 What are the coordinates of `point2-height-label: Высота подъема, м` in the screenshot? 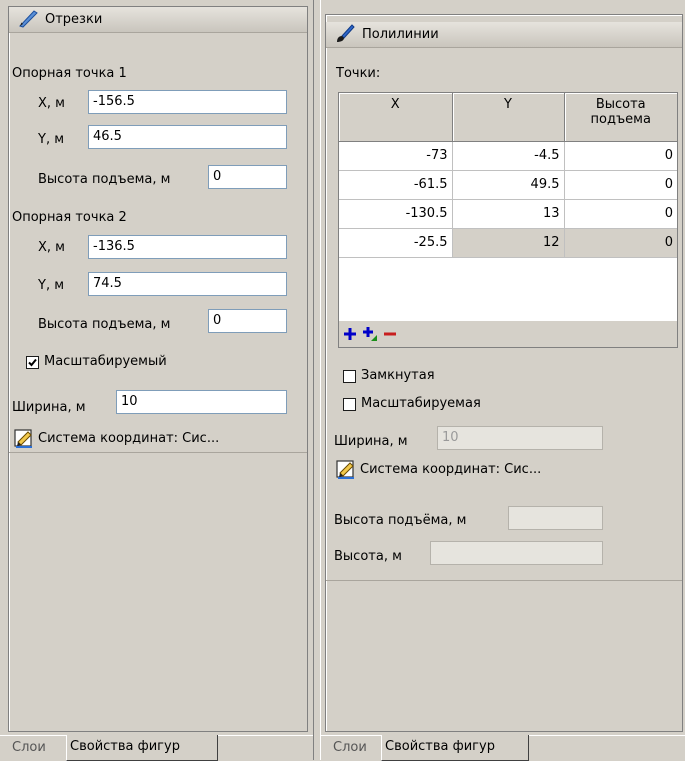 It's located at (104, 324).